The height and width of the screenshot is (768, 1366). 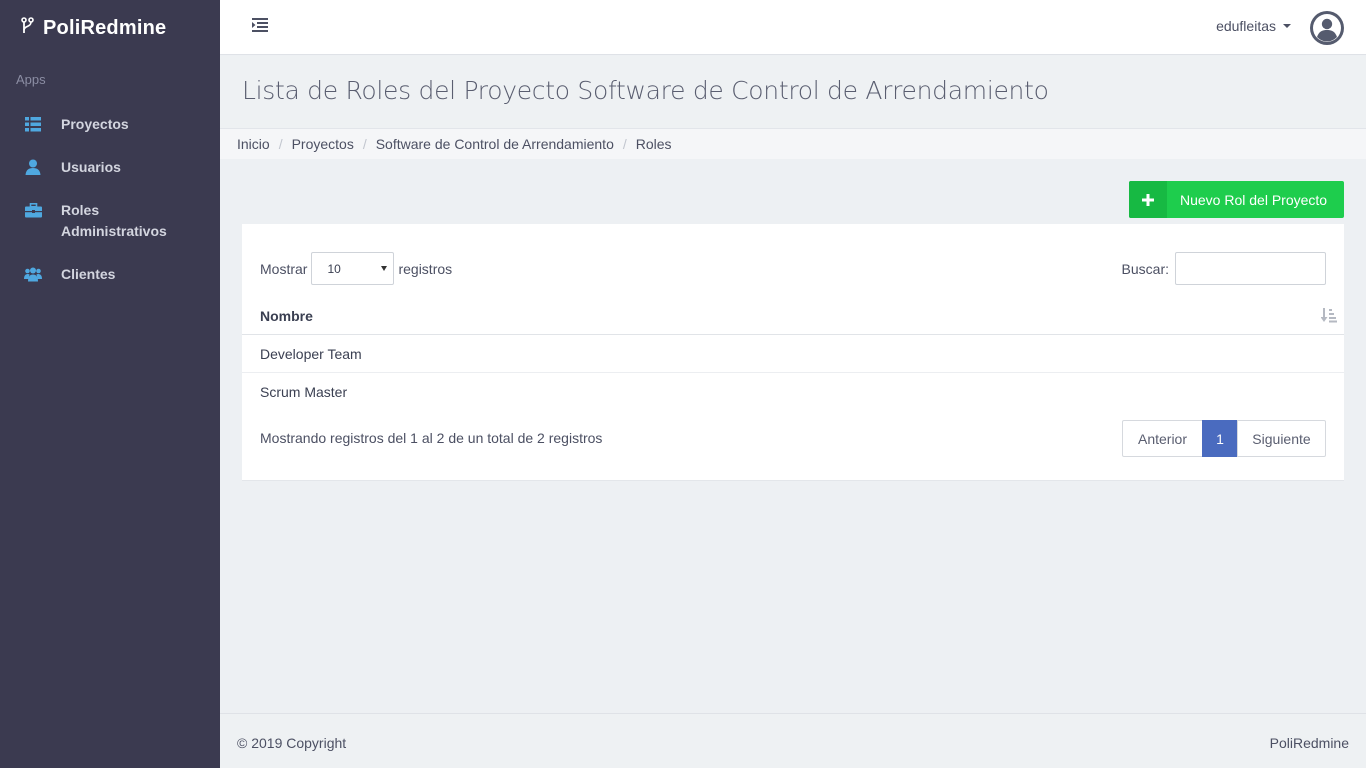 I want to click on table-search-control: Buscar:, so click(x=1224, y=268).